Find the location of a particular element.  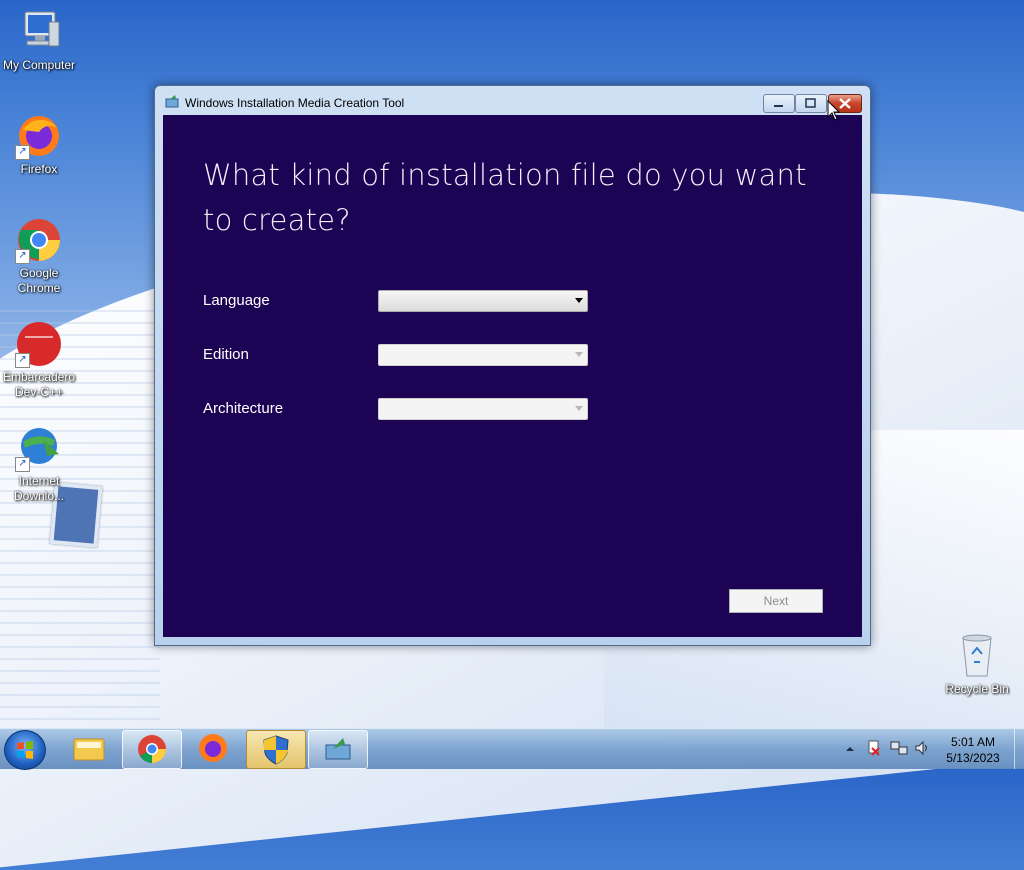

internet-download-manager-icon: ↗ is located at coordinates (39, 448).